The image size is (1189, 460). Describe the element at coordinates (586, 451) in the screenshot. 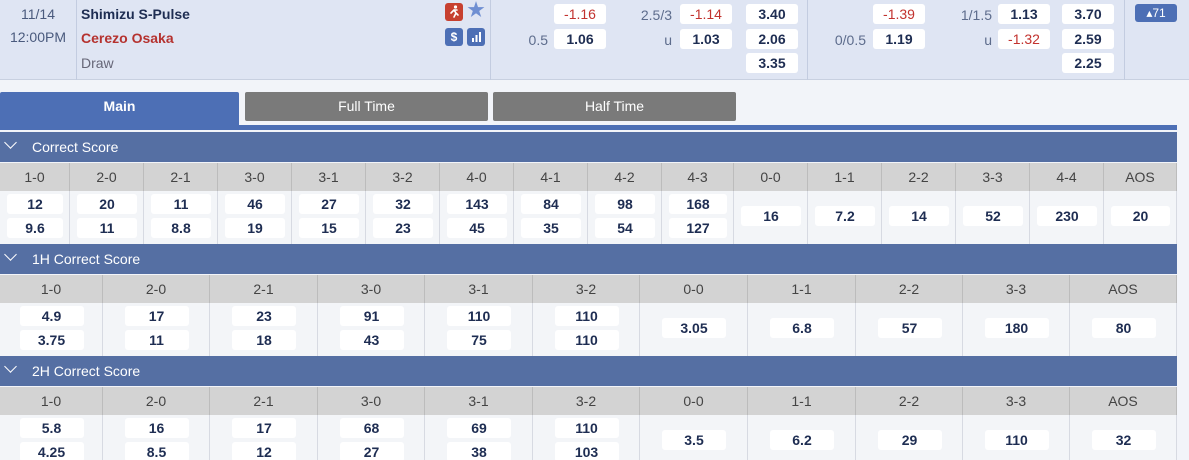

I see `away-score-odds: 103` at that location.